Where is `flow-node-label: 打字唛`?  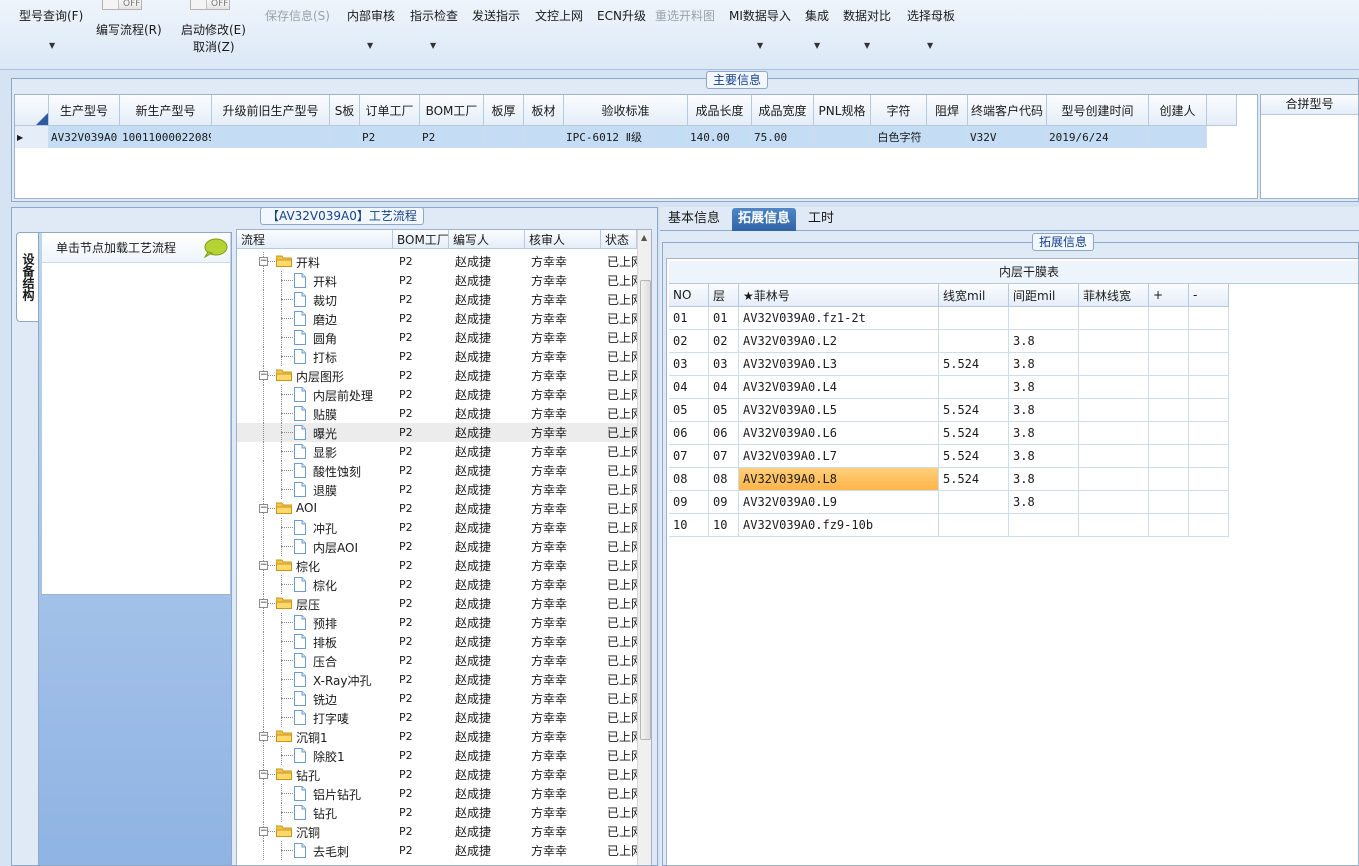 flow-node-label: 打字唛 is located at coordinates (331, 718).